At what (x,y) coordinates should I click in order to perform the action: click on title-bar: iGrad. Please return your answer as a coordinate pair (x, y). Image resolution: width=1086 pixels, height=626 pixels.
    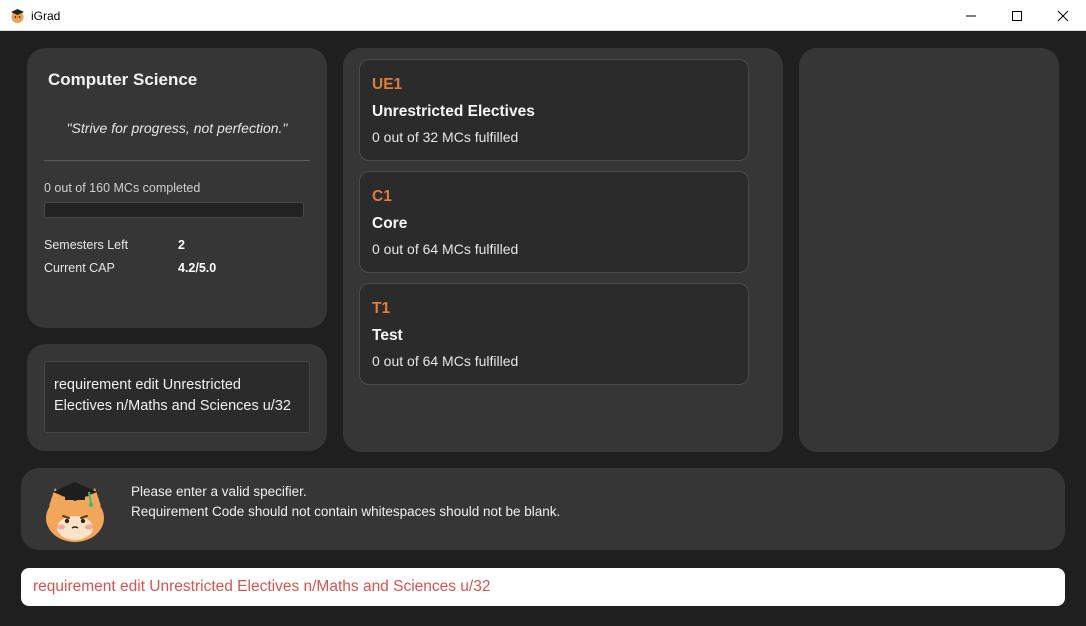
    Looking at the image, I should click on (543, 15).